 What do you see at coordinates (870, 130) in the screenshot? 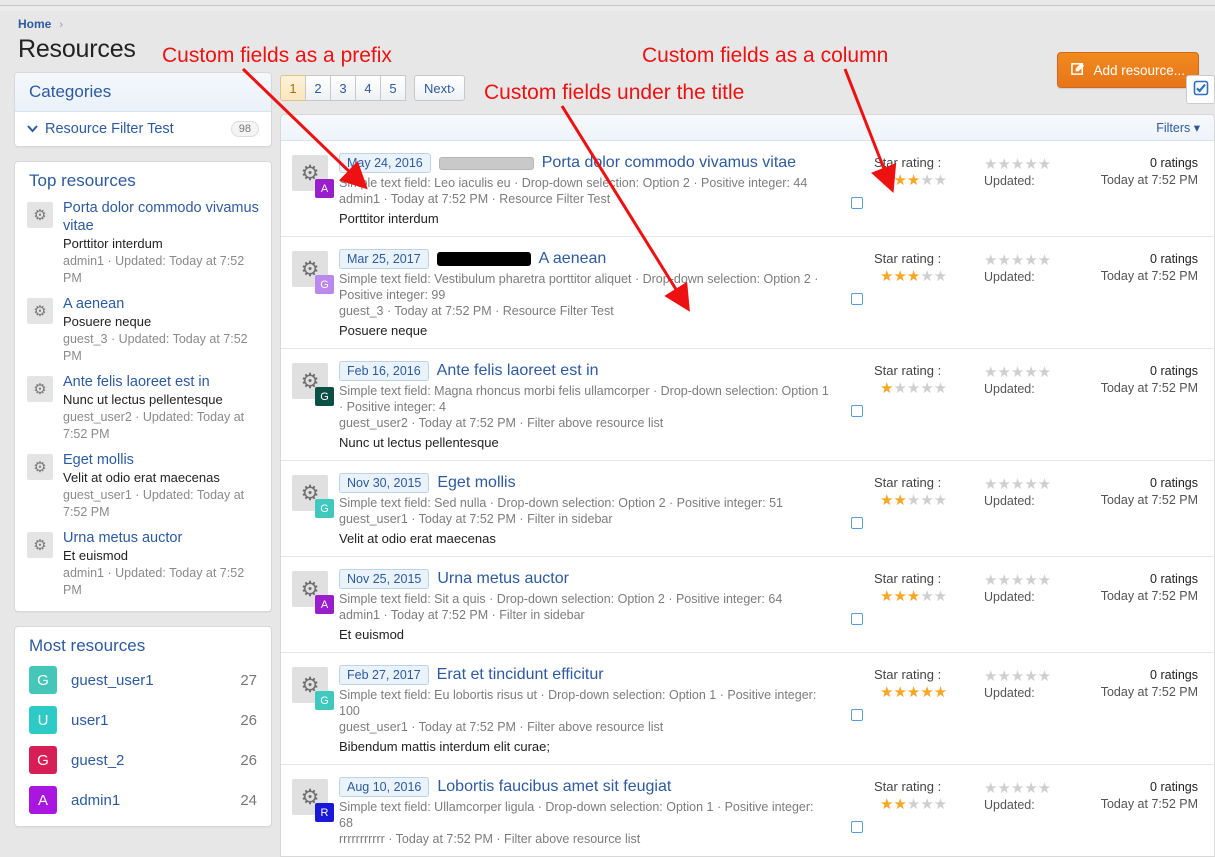
I see `arrow-column` at bounding box center [870, 130].